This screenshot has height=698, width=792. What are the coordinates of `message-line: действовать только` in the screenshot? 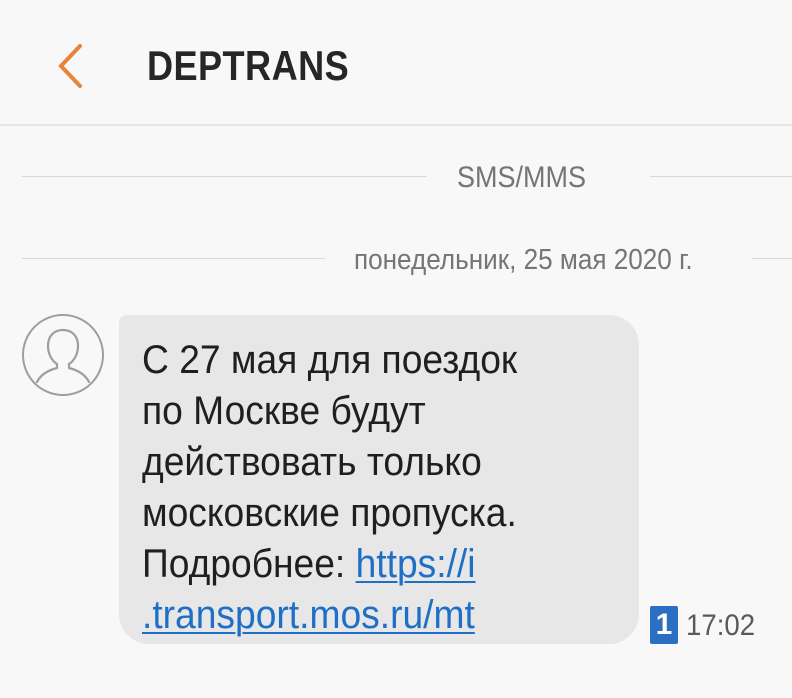 It's located at (312, 462).